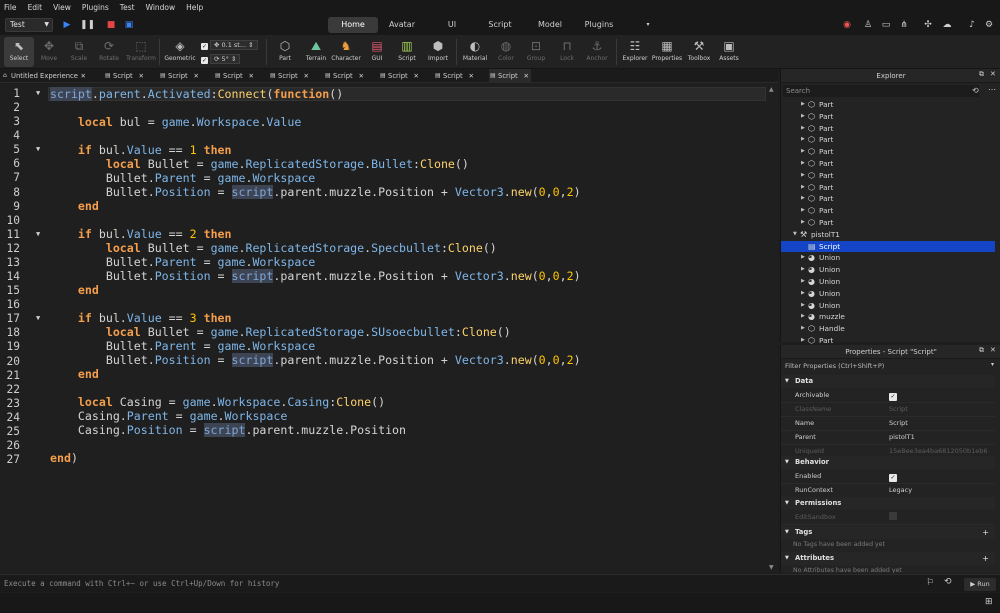 This screenshot has width=1000, height=613. What do you see at coordinates (771, 89) in the screenshot?
I see `scroll-up-icon: ▲` at bounding box center [771, 89].